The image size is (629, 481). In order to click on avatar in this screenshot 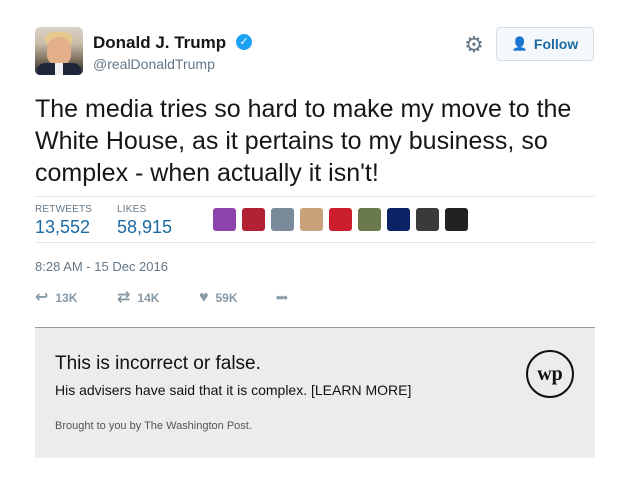, I will do `click(59, 51)`.